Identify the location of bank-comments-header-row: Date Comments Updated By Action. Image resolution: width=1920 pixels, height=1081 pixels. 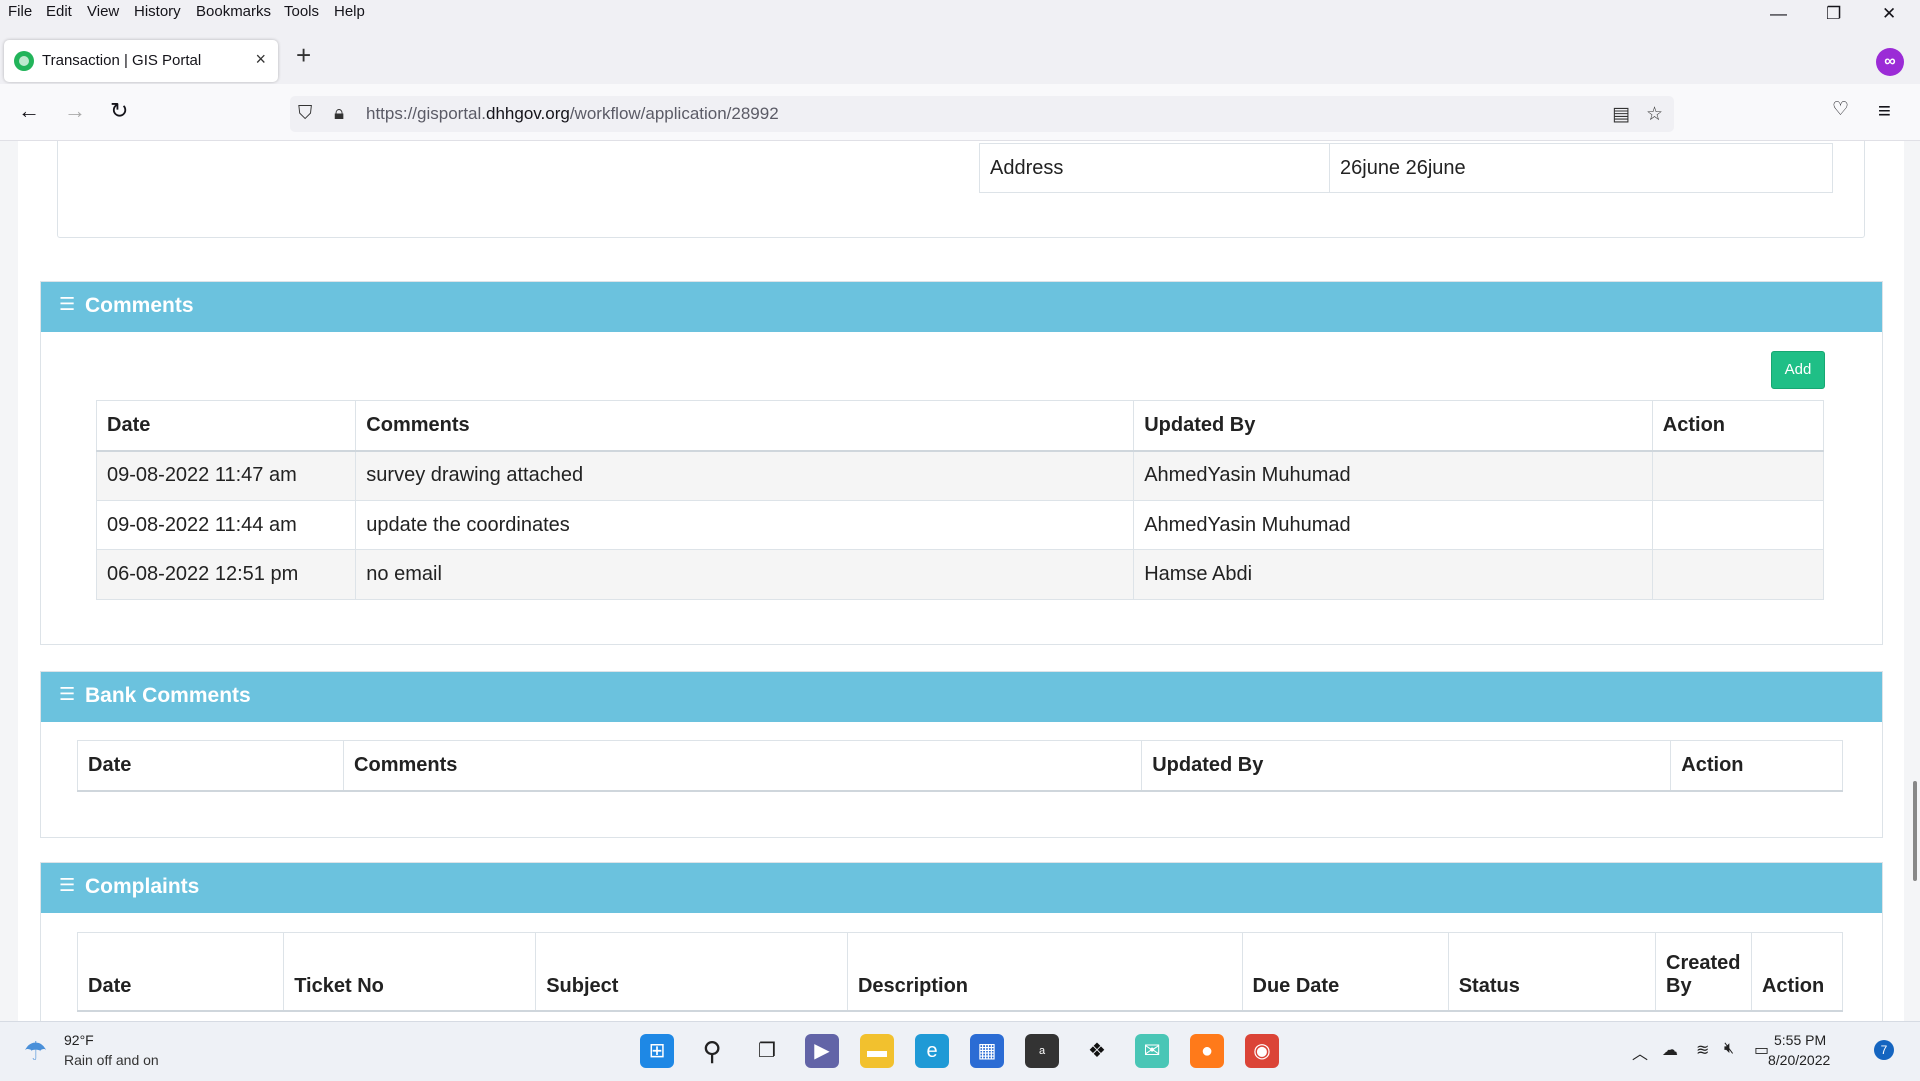
(959, 766).